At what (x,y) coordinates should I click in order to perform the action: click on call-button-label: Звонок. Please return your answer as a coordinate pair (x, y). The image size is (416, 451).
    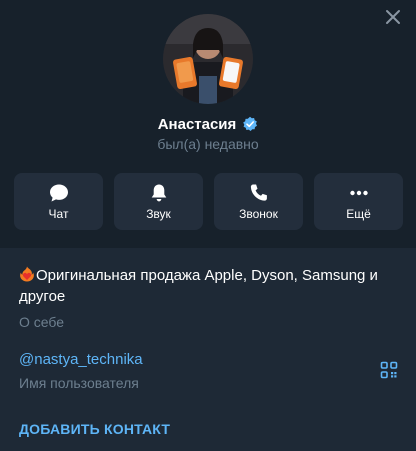
    Looking at the image, I should click on (258, 214).